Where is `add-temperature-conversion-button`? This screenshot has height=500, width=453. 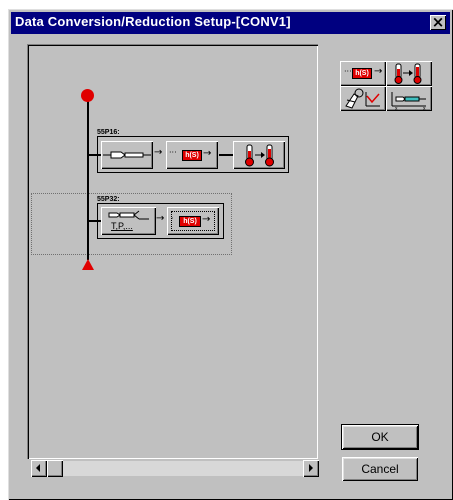
add-temperature-conversion-button is located at coordinates (409, 73).